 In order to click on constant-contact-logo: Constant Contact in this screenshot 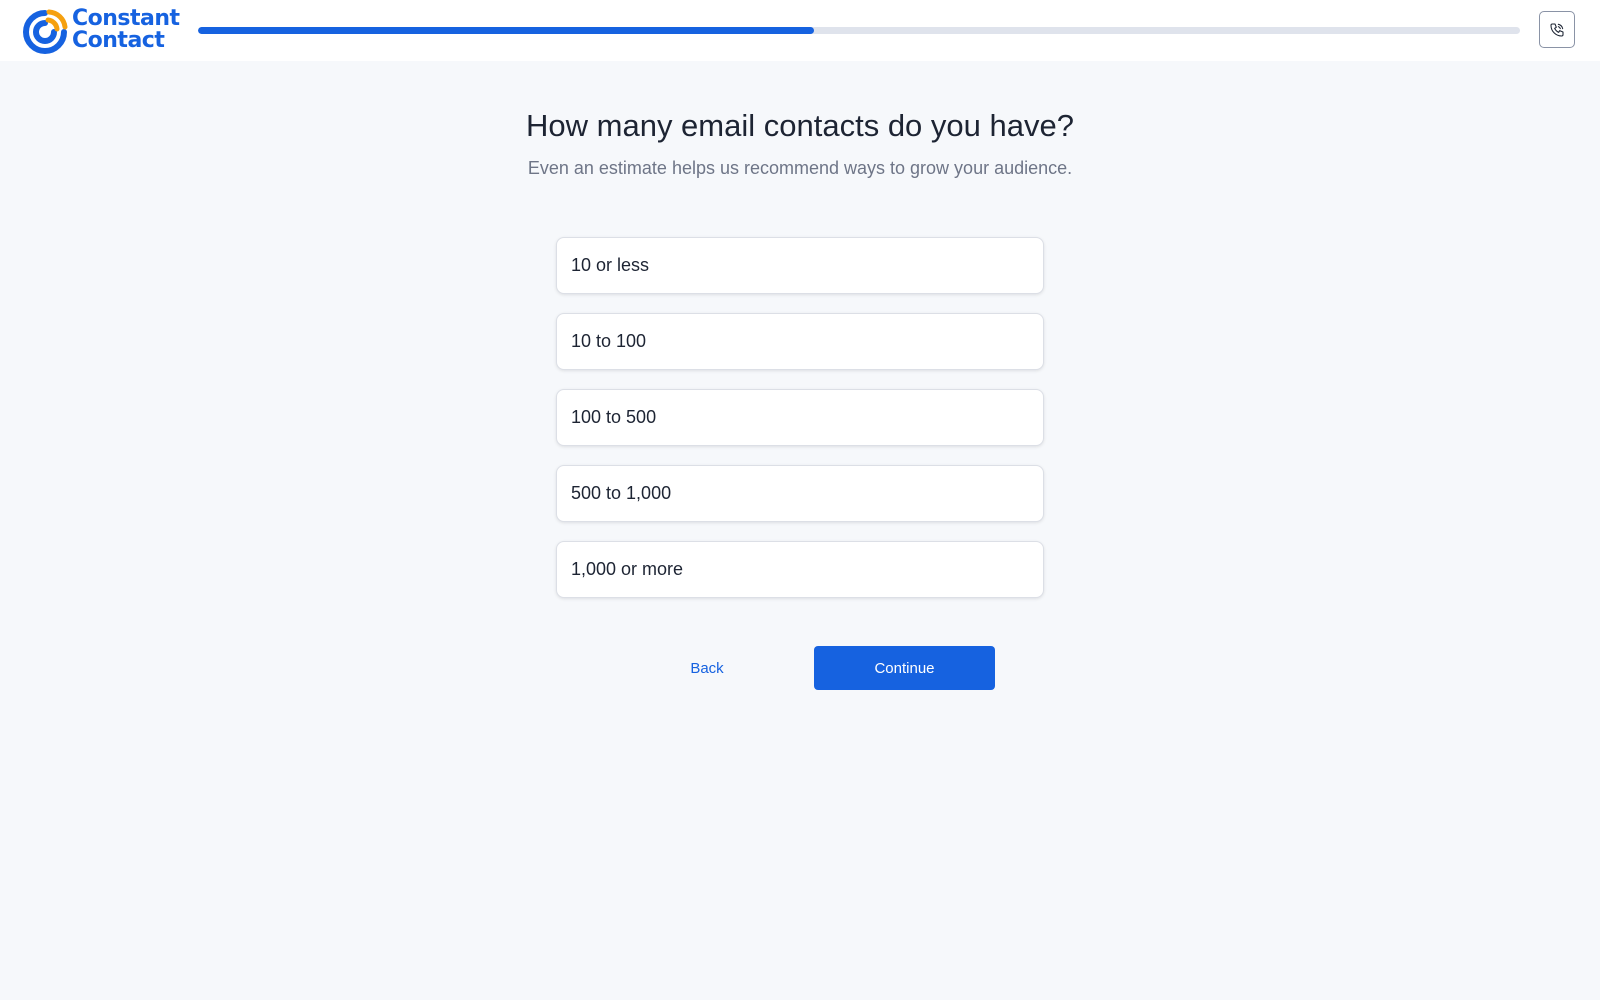, I will do `click(102, 31)`.